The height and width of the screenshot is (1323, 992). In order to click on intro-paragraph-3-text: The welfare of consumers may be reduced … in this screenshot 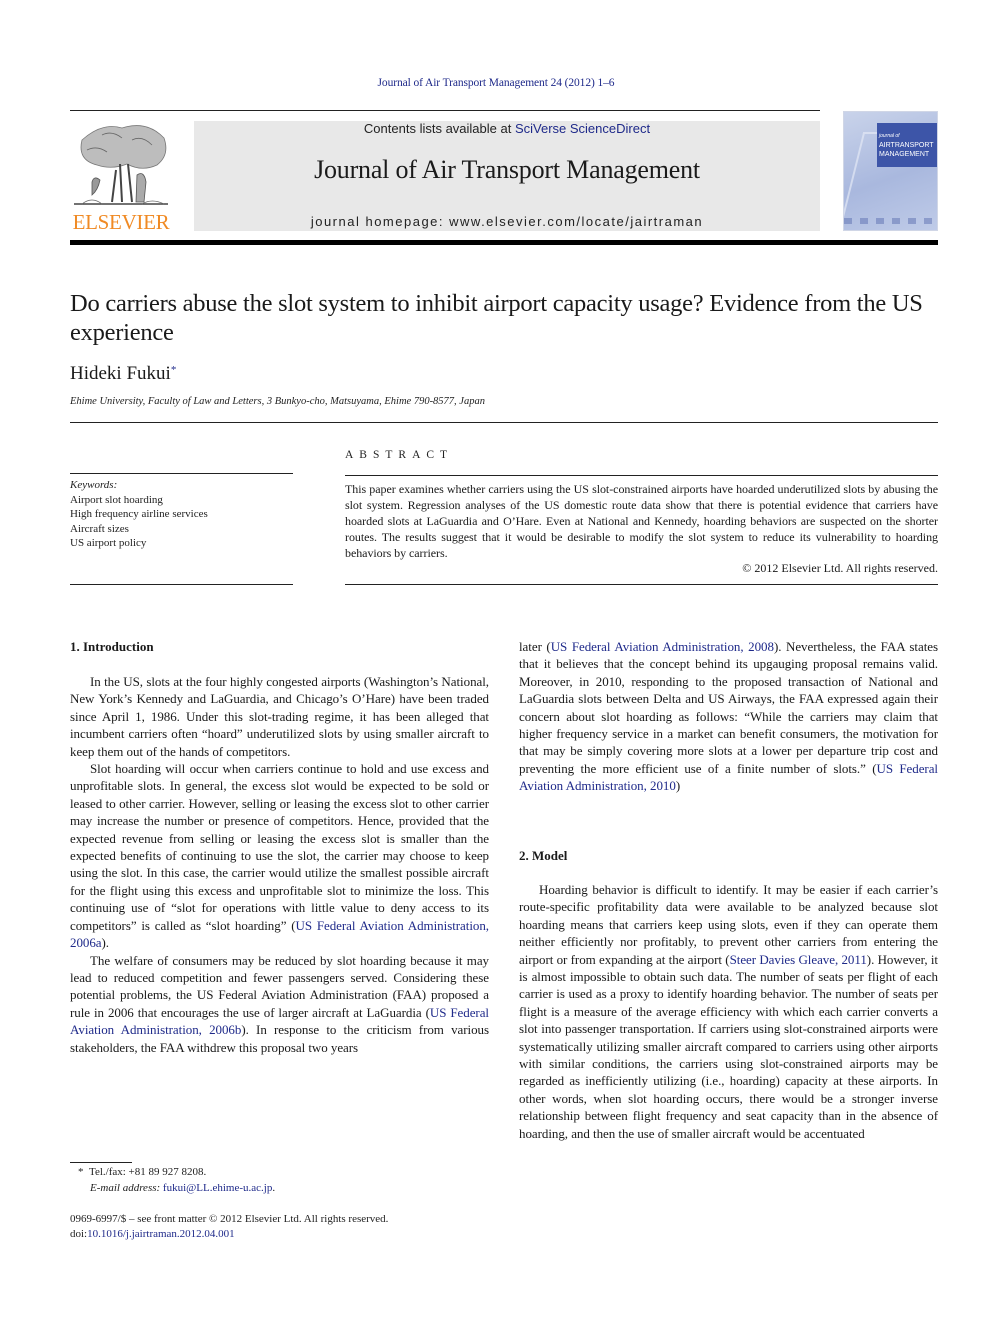, I will do `click(279, 986)`.